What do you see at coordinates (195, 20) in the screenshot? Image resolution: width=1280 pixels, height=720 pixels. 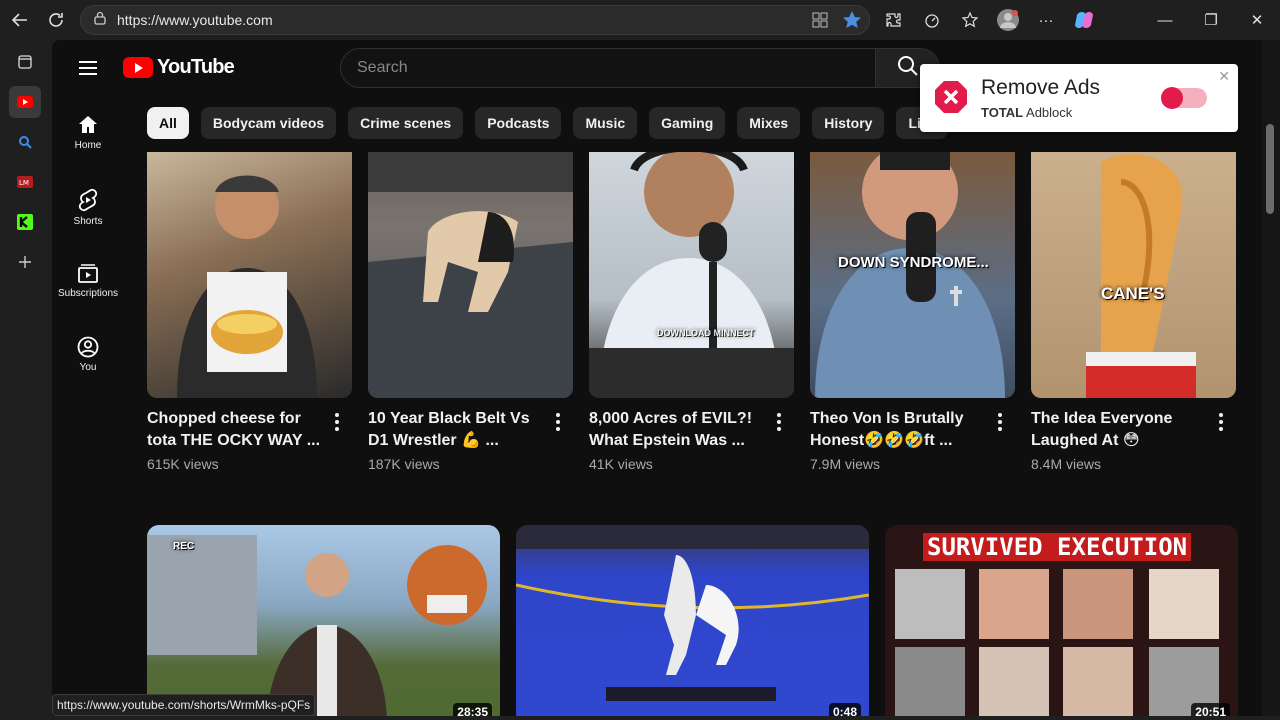 I see `address-url: https://www.youtube.com` at bounding box center [195, 20].